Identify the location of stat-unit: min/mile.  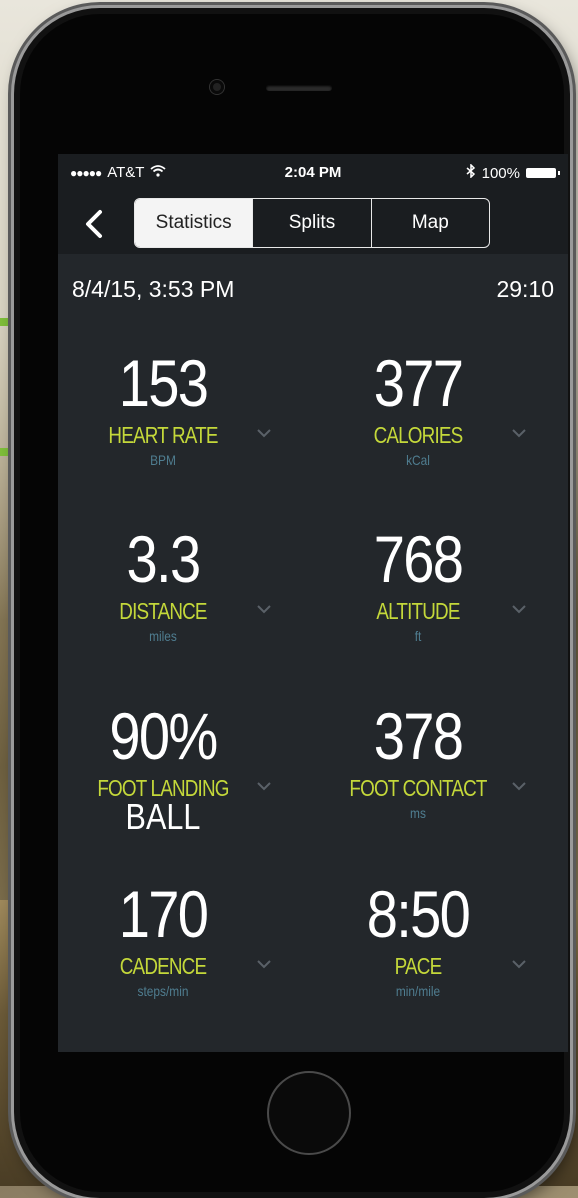
(418, 991).